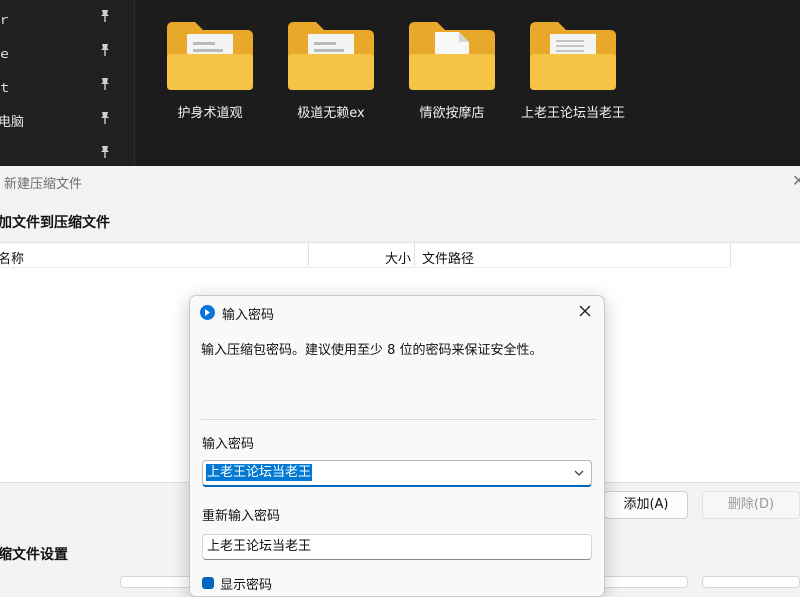  What do you see at coordinates (6, 88) in the screenshot?
I see `nav-item-label: ｔ` at bounding box center [6, 88].